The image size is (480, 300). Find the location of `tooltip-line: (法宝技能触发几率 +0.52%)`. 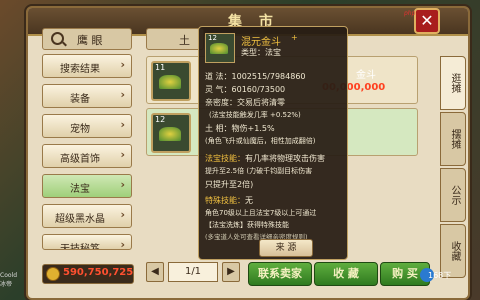

tooltip-line: (法宝技能触发几率 +0.52%) is located at coordinates (255, 115).